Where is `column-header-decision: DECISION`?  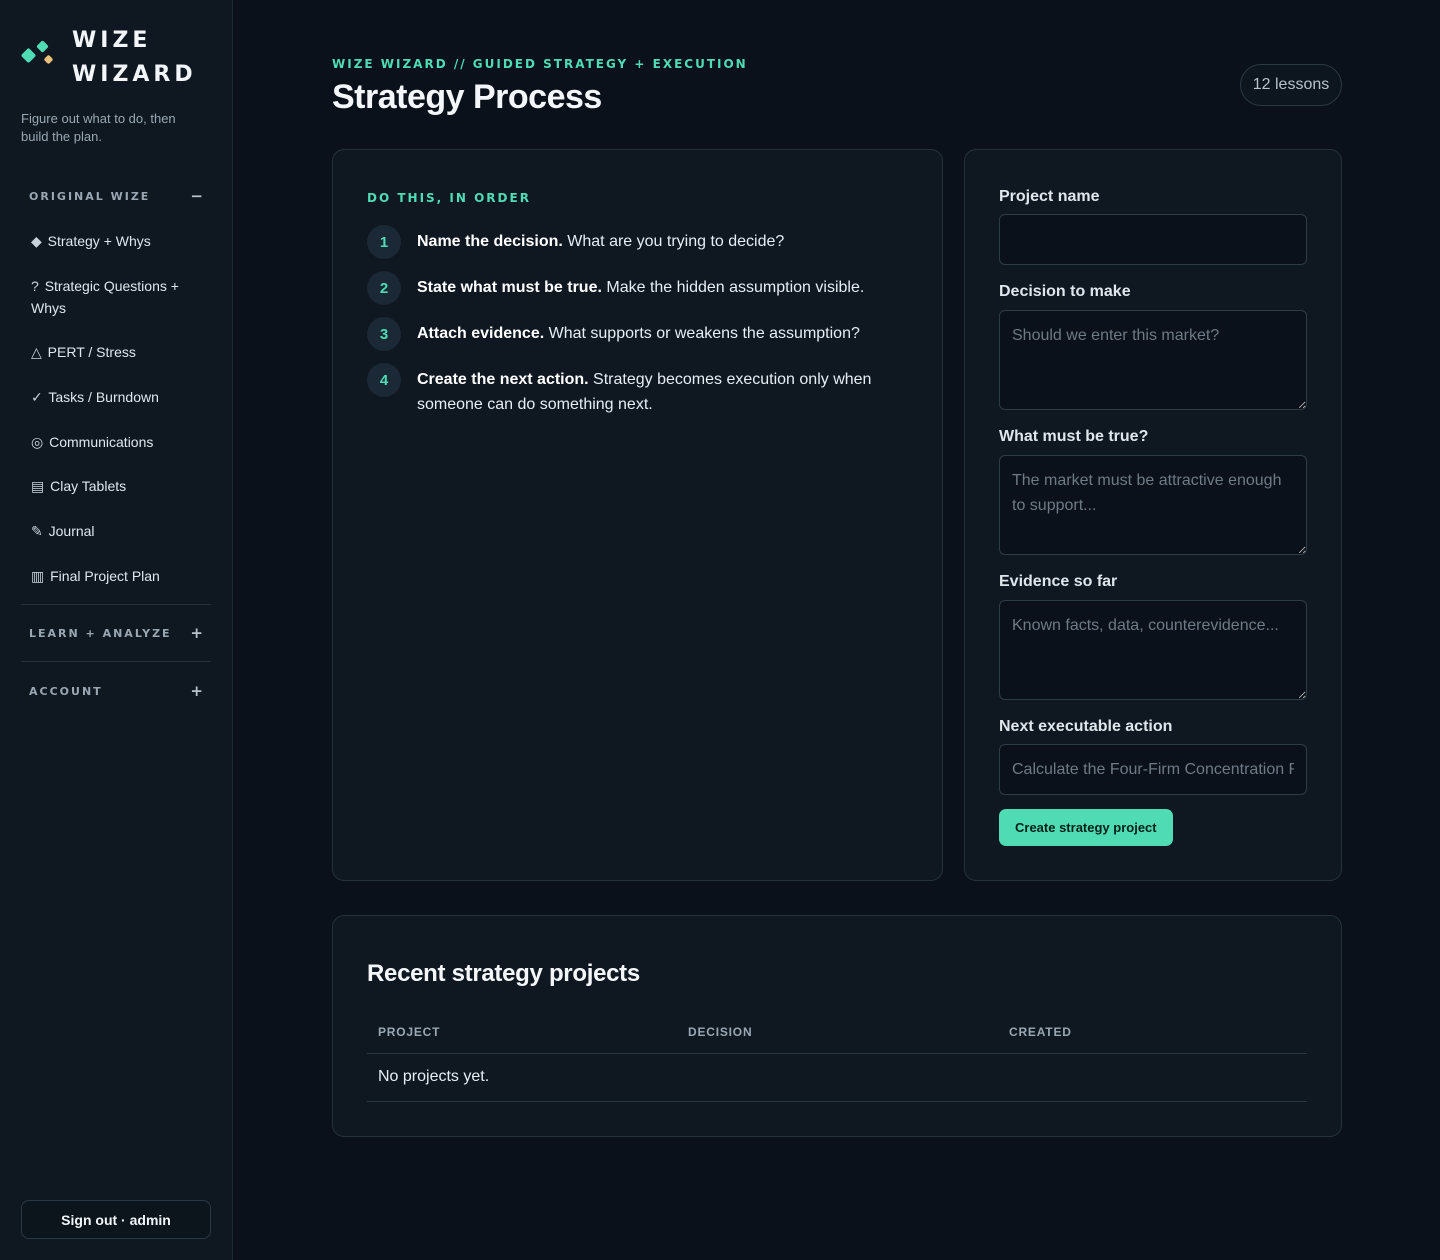 column-header-decision: DECISION is located at coordinates (720, 1032).